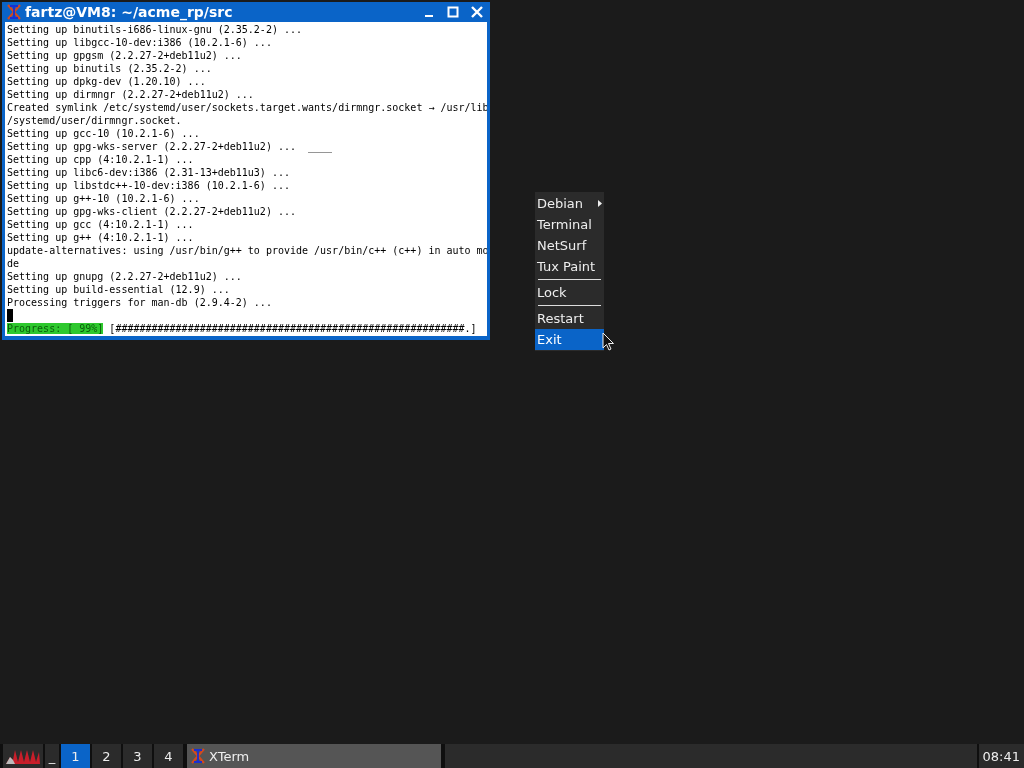  I want to click on terminal-line: /systemd/user/dirmngr.socket., so click(94, 120).